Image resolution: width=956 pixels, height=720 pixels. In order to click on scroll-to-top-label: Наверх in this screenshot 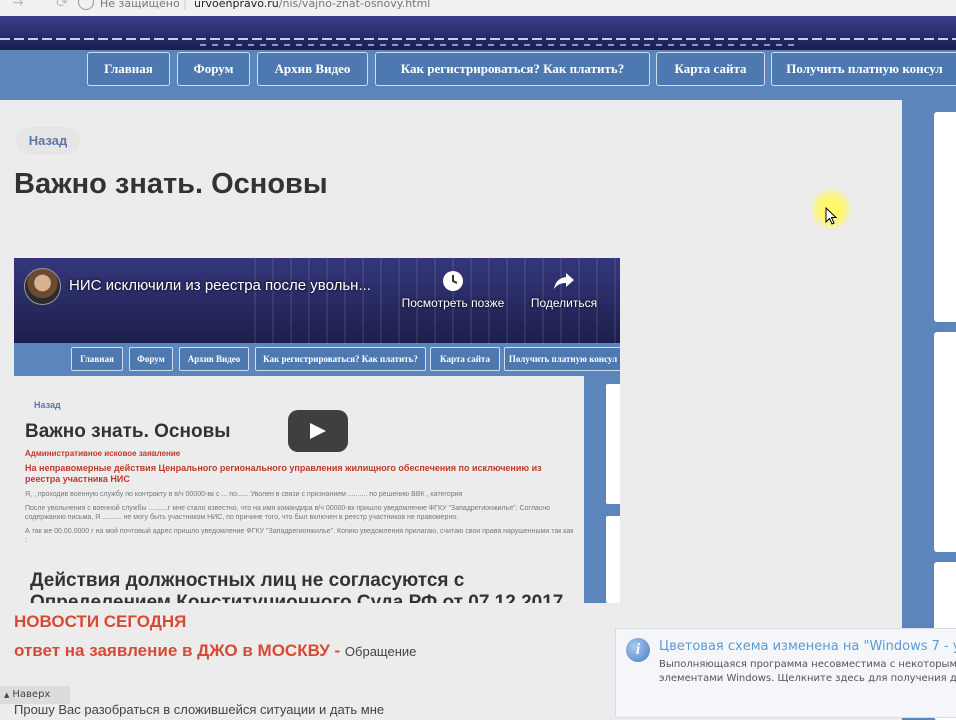, I will do `click(31, 694)`.